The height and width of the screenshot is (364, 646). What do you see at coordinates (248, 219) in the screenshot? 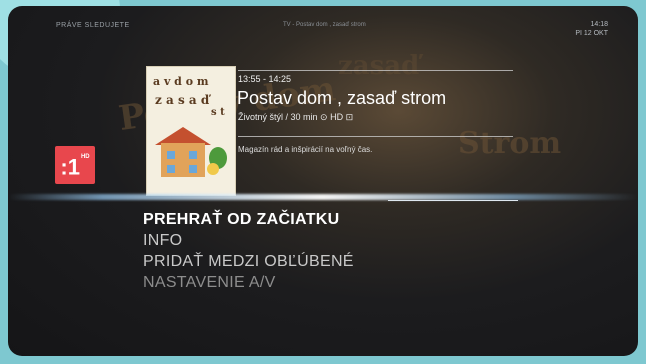
I see `menu-item-play-from-start: PREHRAŤ OD ZAČIATKU` at bounding box center [248, 219].